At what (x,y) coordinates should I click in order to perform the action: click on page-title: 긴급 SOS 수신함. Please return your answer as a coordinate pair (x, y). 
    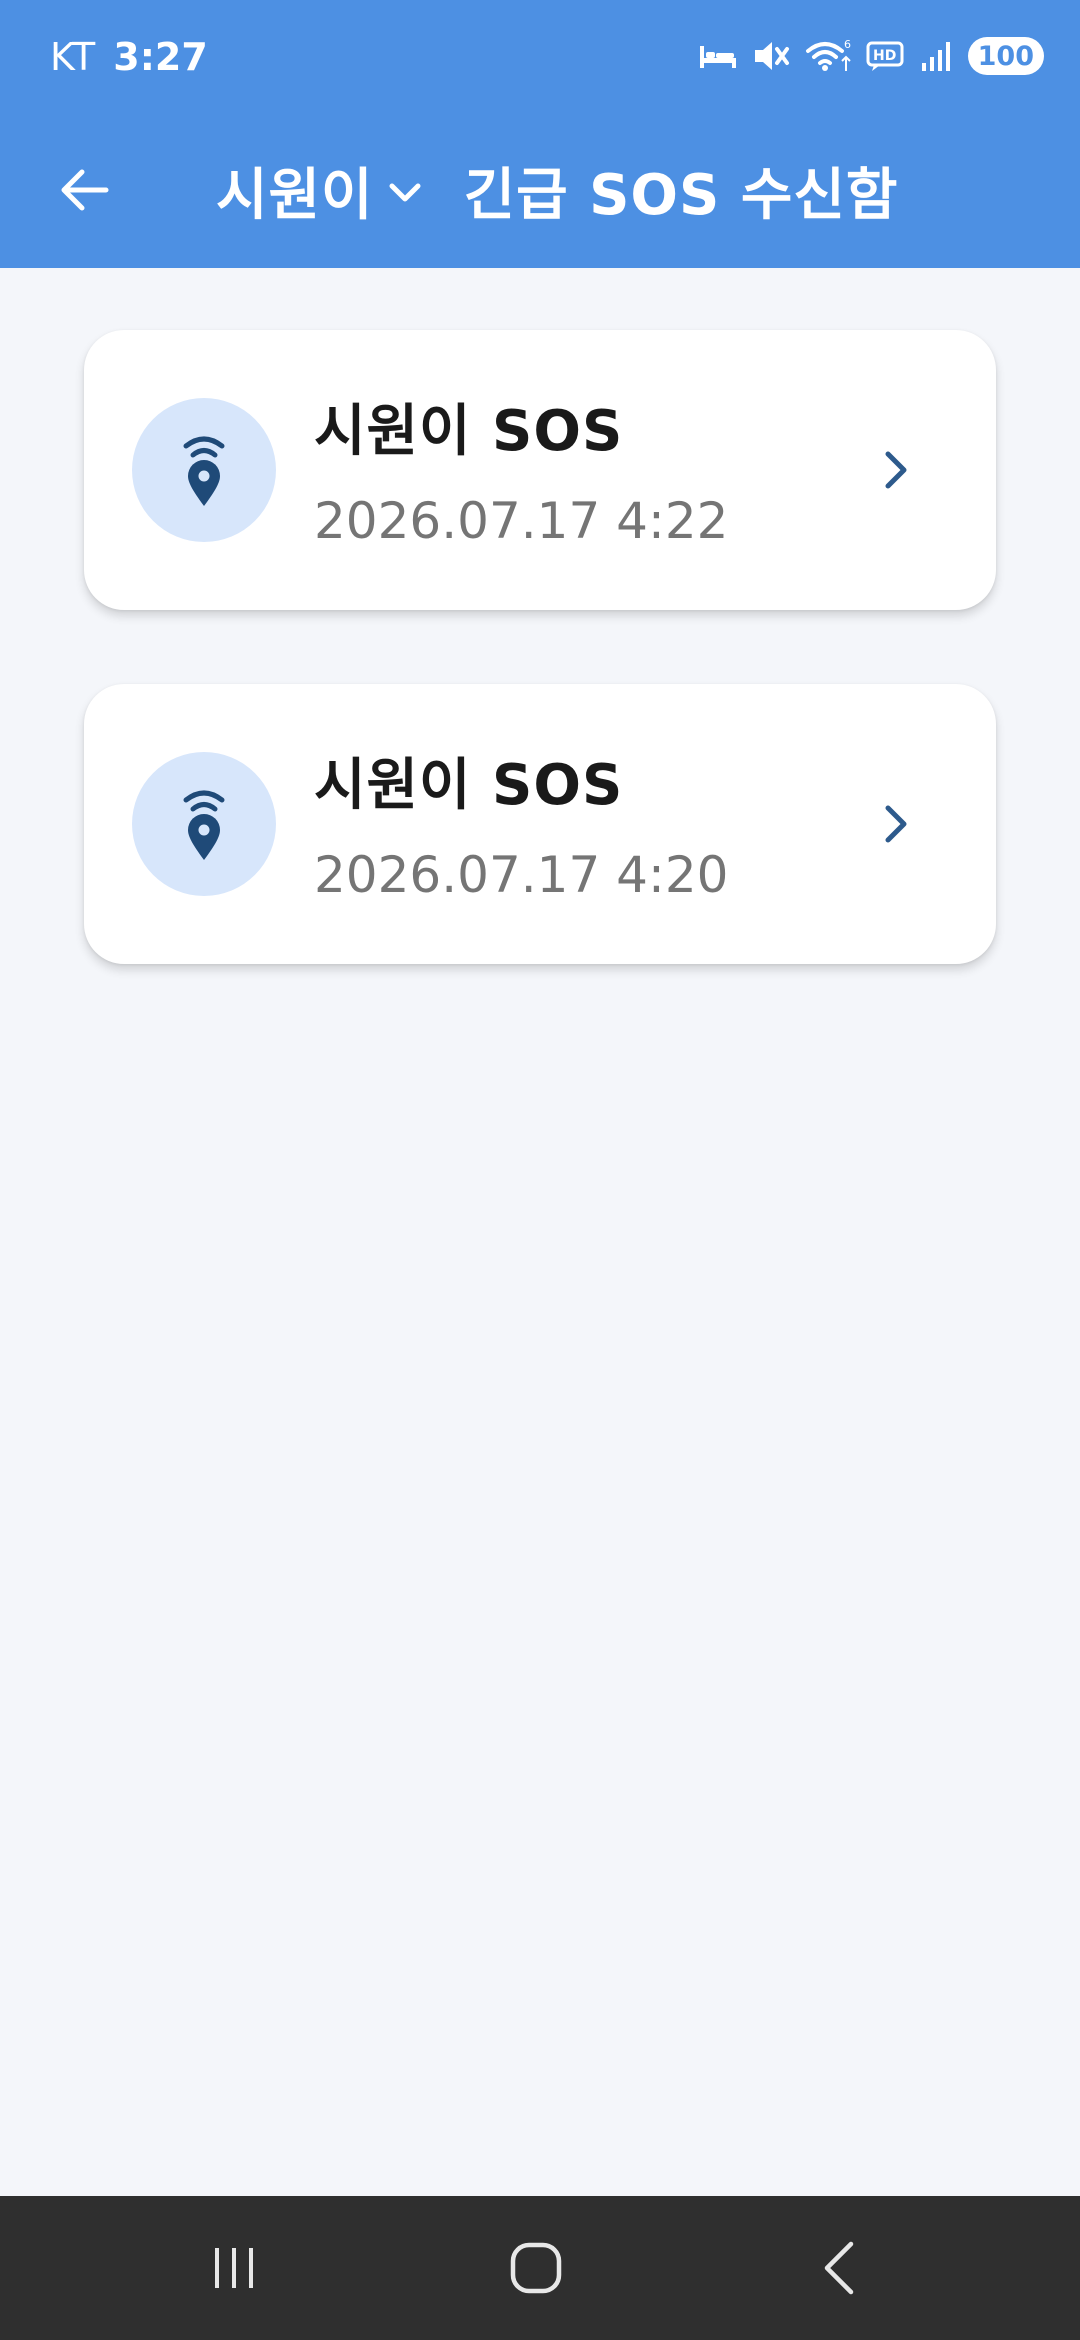
    Looking at the image, I should click on (681, 195).